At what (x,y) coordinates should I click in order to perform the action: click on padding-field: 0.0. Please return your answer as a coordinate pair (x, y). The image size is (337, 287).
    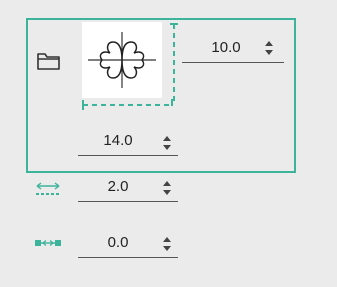
    Looking at the image, I should click on (128, 245).